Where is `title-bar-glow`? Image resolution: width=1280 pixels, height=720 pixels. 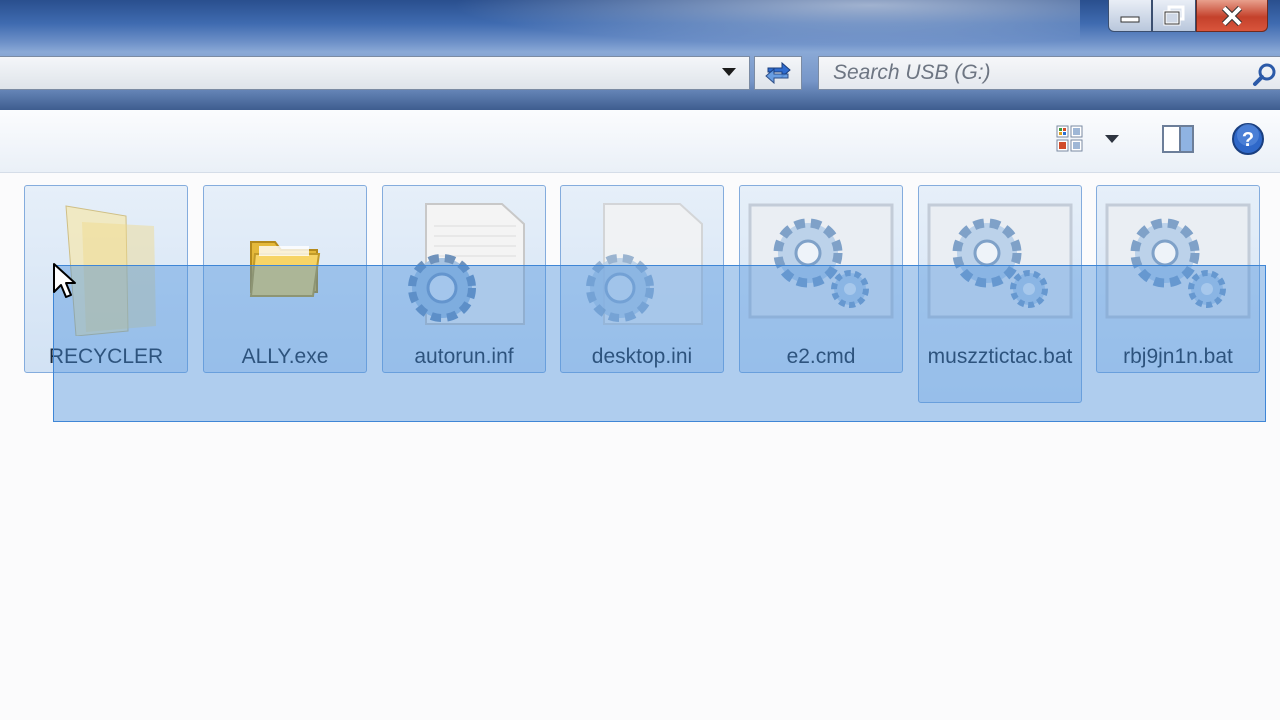 title-bar-glow is located at coordinates (730, 26).